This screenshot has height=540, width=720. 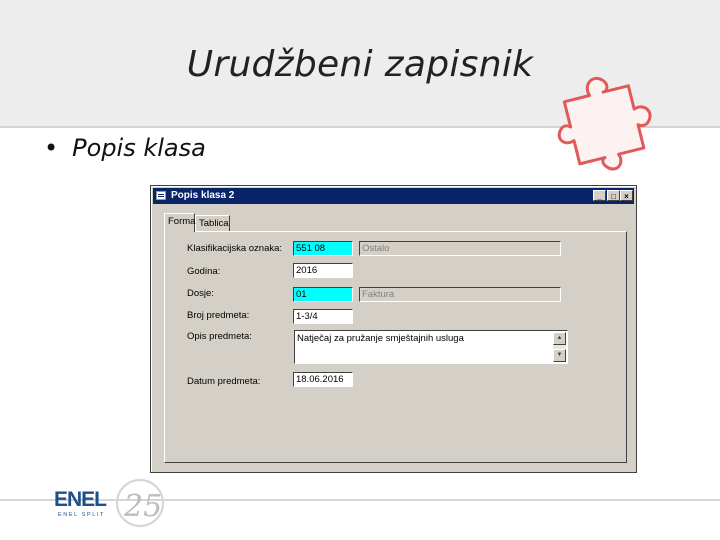 I want to click on dosje-input: 01, so click(x=323, y=294).